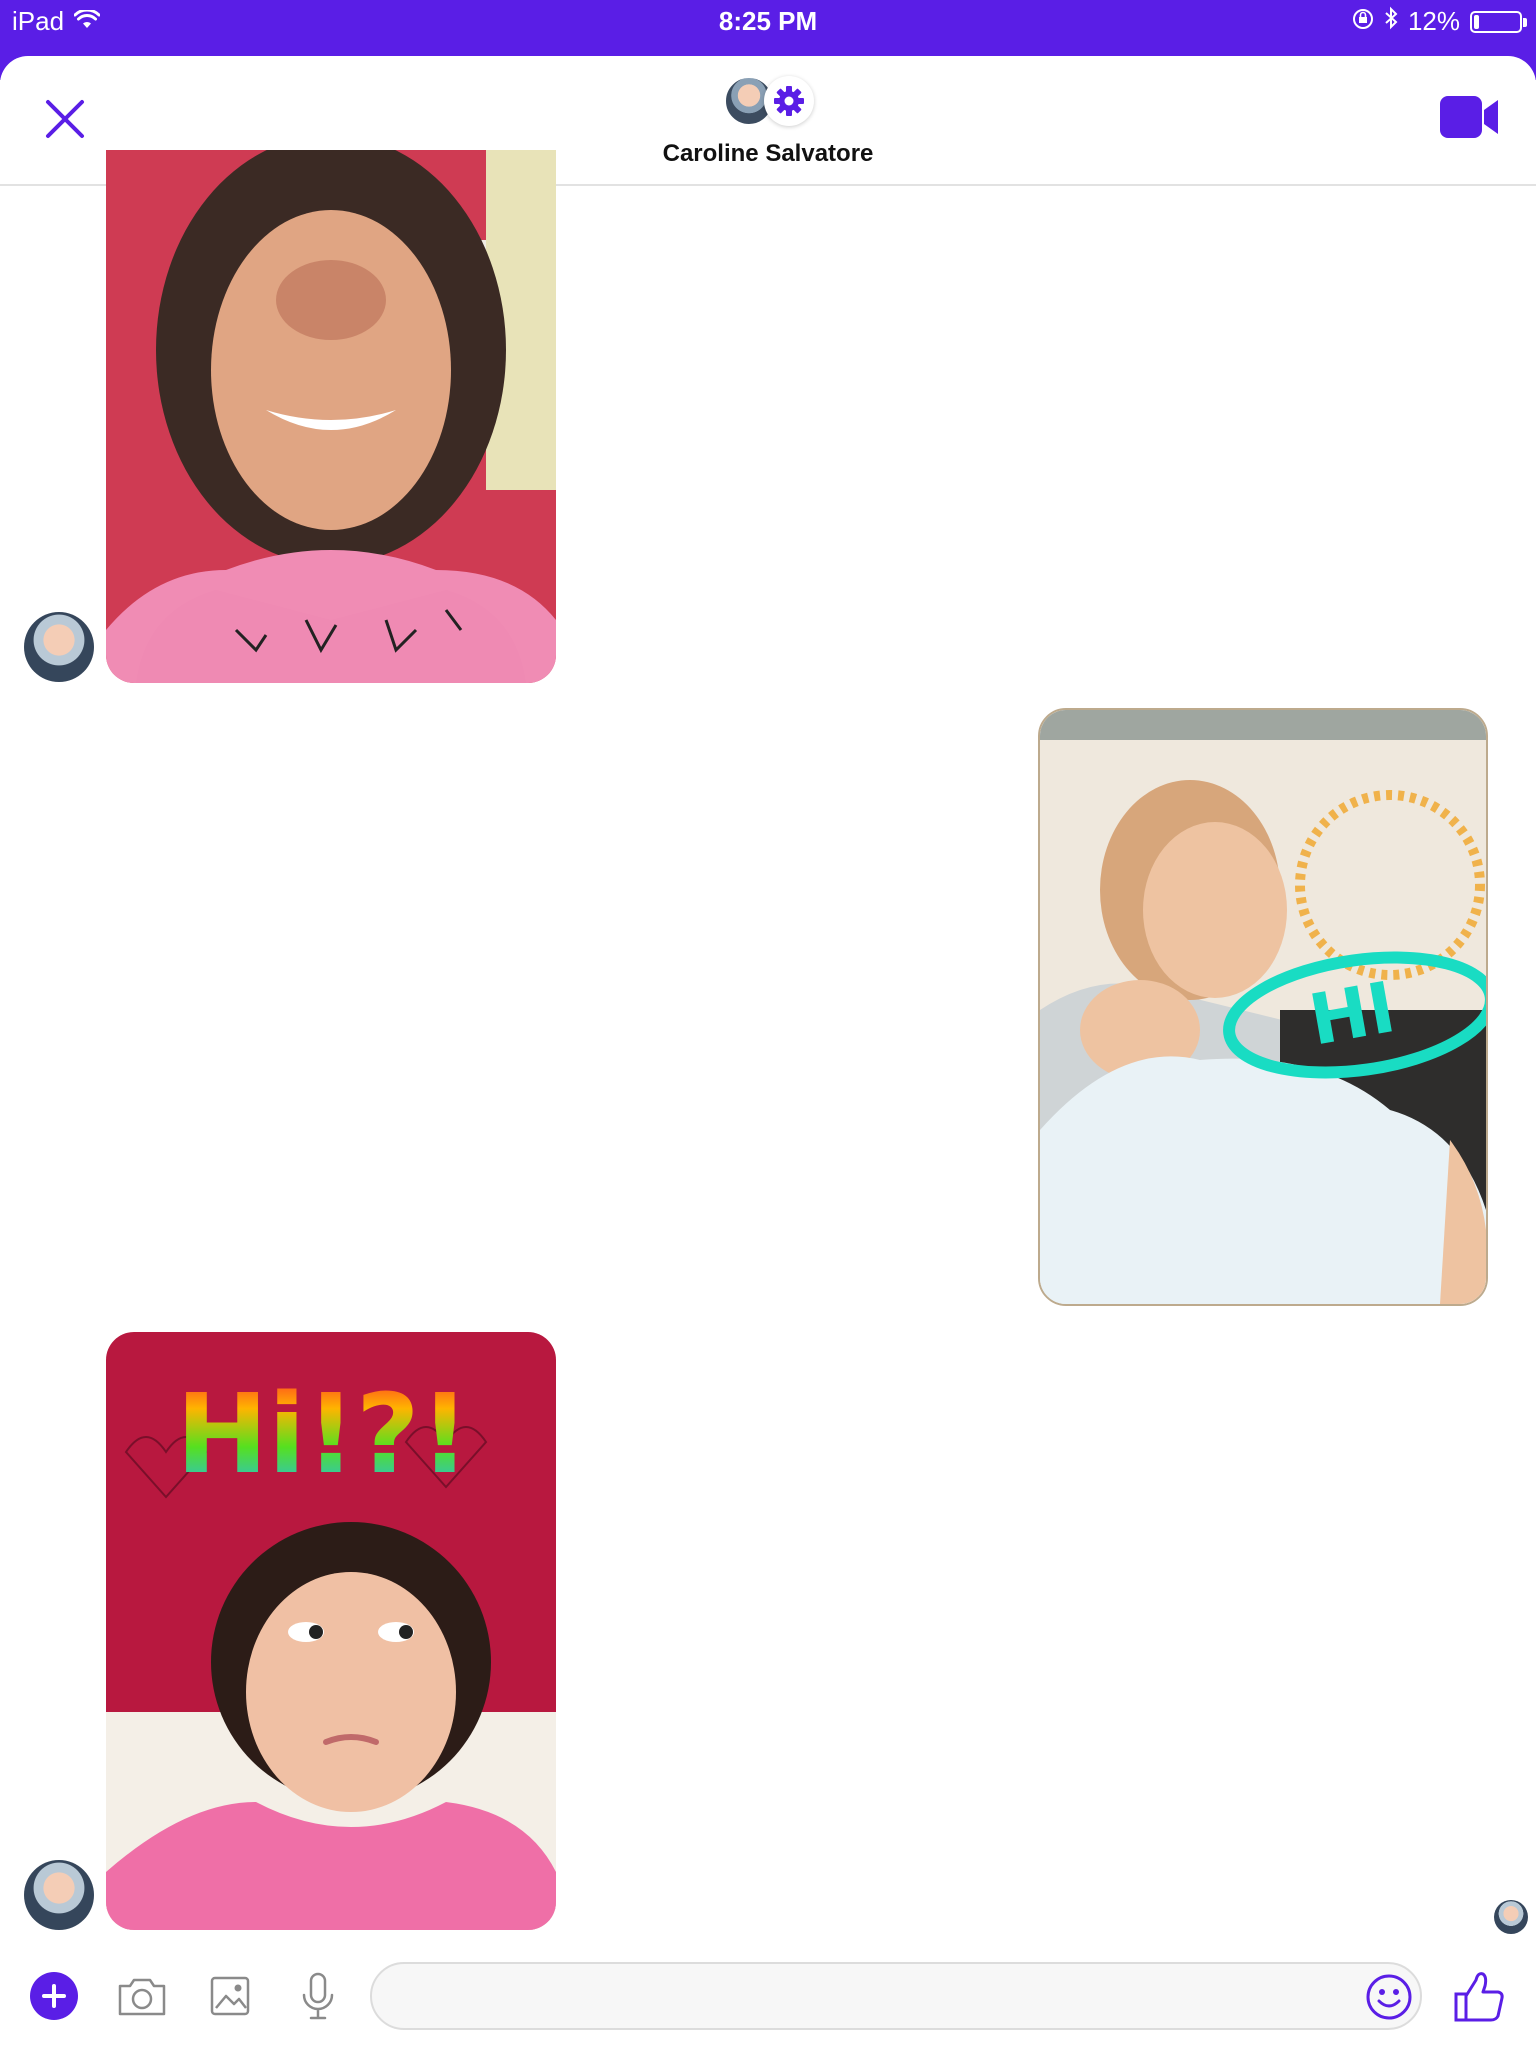 The height and width of the screenshot is (2048, 1536). Describe the element at coordinates (1511, 1917) in the screenshot. I see `read-receipt-avatar` at that location.